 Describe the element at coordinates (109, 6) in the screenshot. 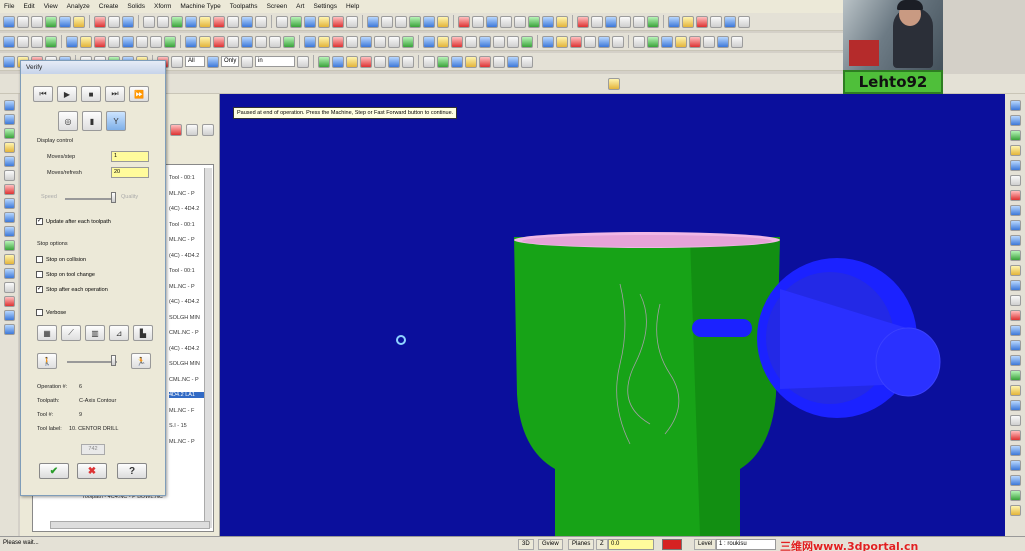

I see `menu-item: Create` at that location.